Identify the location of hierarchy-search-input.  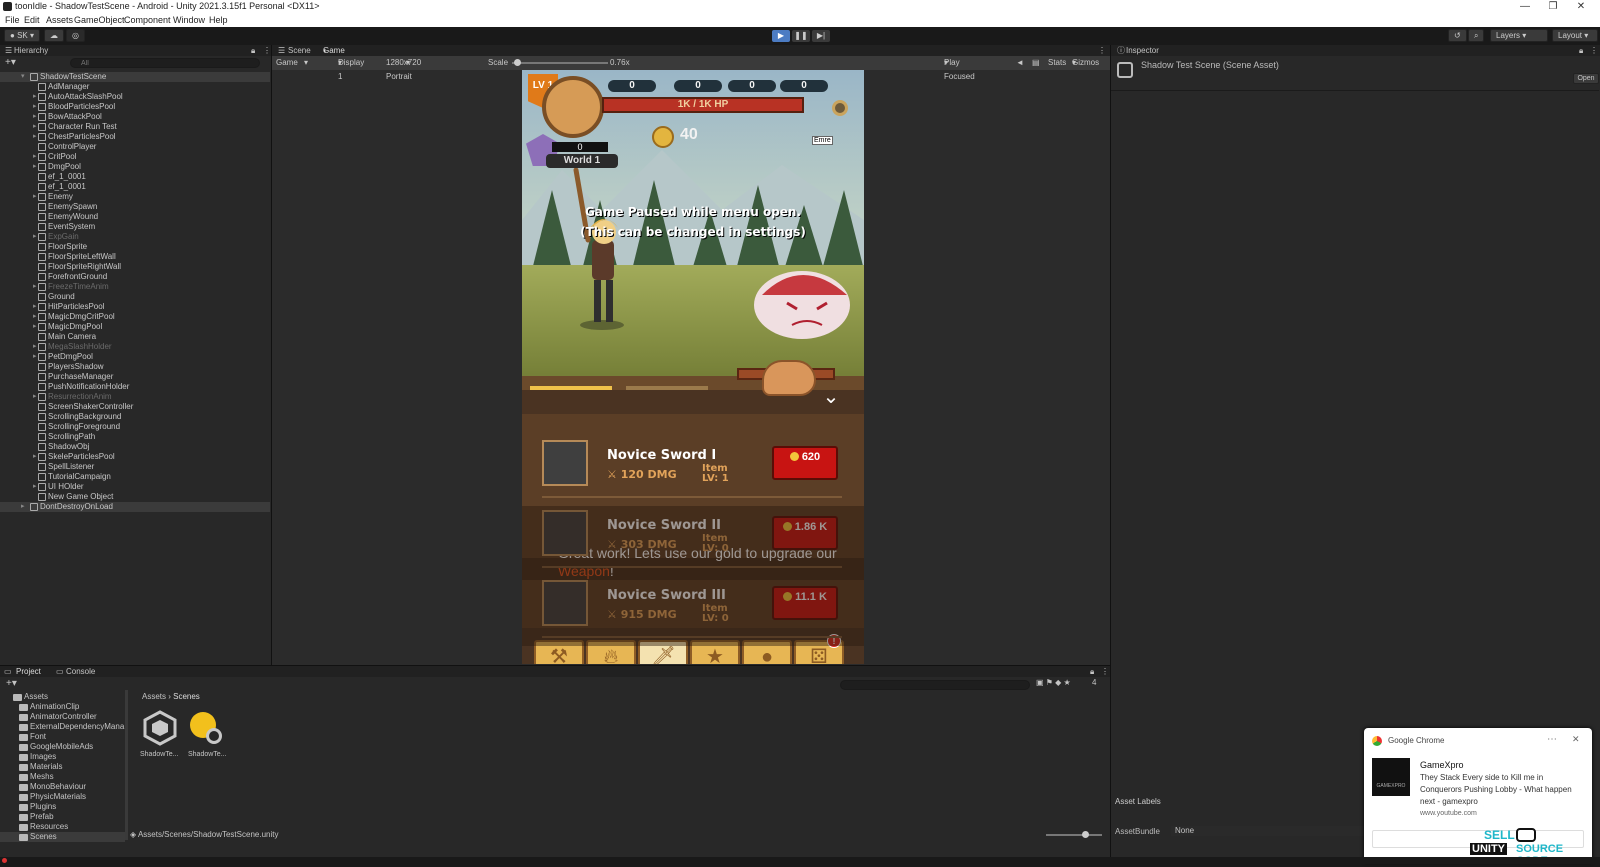
(165, 63).